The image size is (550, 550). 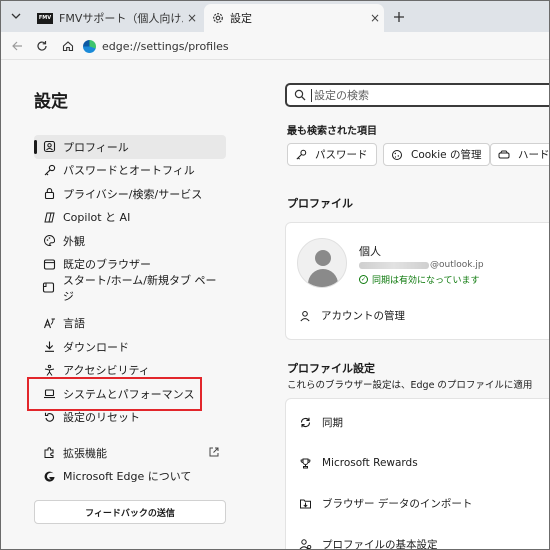 I want to click on cookie-icon, so click(x=397, y=155).